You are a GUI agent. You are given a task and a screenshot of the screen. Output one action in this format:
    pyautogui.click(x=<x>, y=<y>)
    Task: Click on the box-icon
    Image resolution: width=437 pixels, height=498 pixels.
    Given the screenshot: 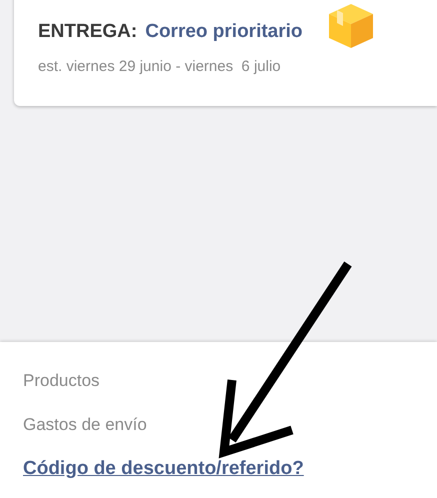 What is the action you would take?
    pyautogui.click(x=350, y=26)
    